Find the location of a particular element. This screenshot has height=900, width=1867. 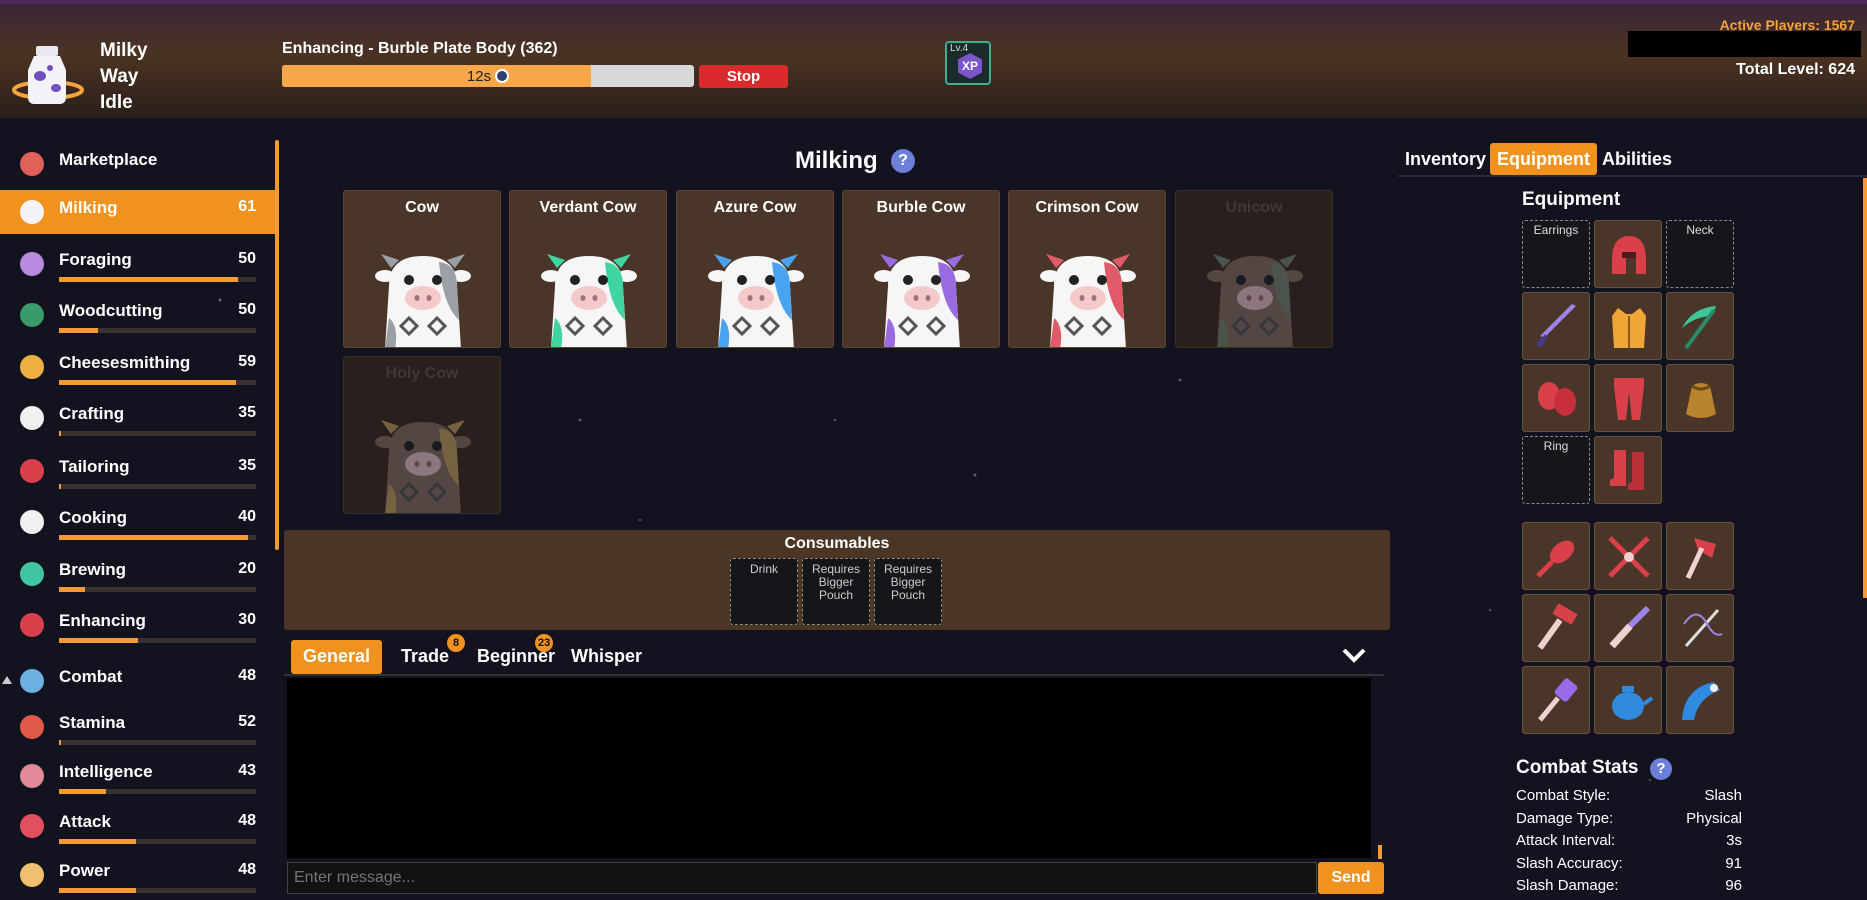

foraging-tool-slot is located at coordinates (1628, 556).